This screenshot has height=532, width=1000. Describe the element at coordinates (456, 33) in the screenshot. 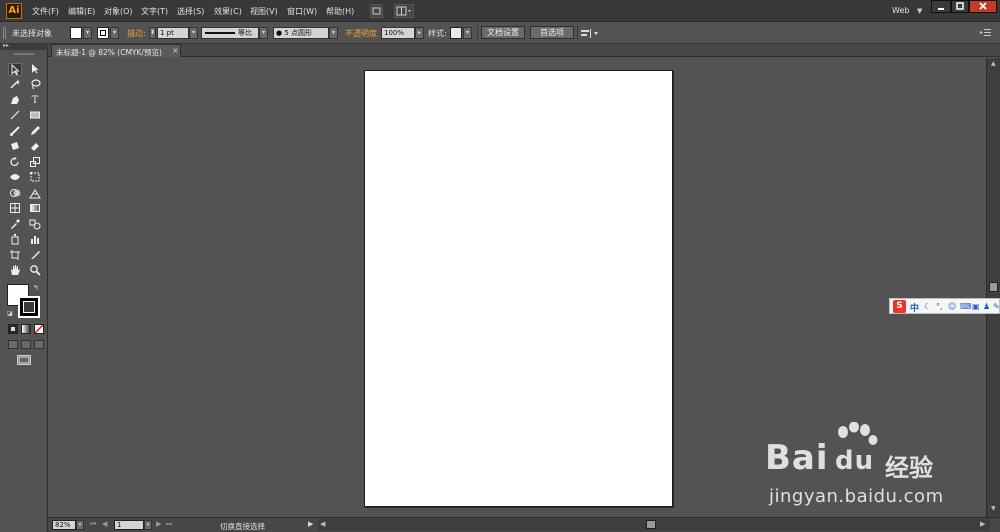

I see `graphic-style-swatch` at that location.